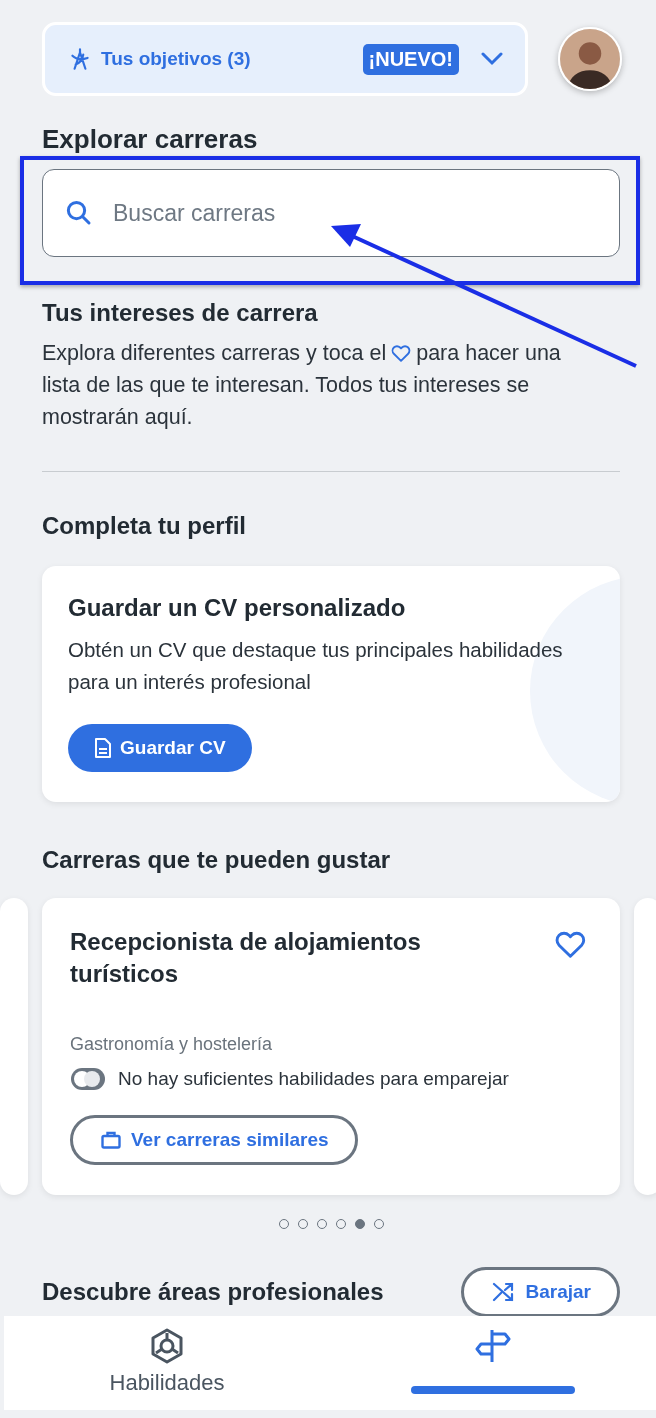  What do you see at coordinates (214, 353) in the screenshot?
I see `interests-text: Explora diferentes carreras y toca el` at bounding box center [214, 353].